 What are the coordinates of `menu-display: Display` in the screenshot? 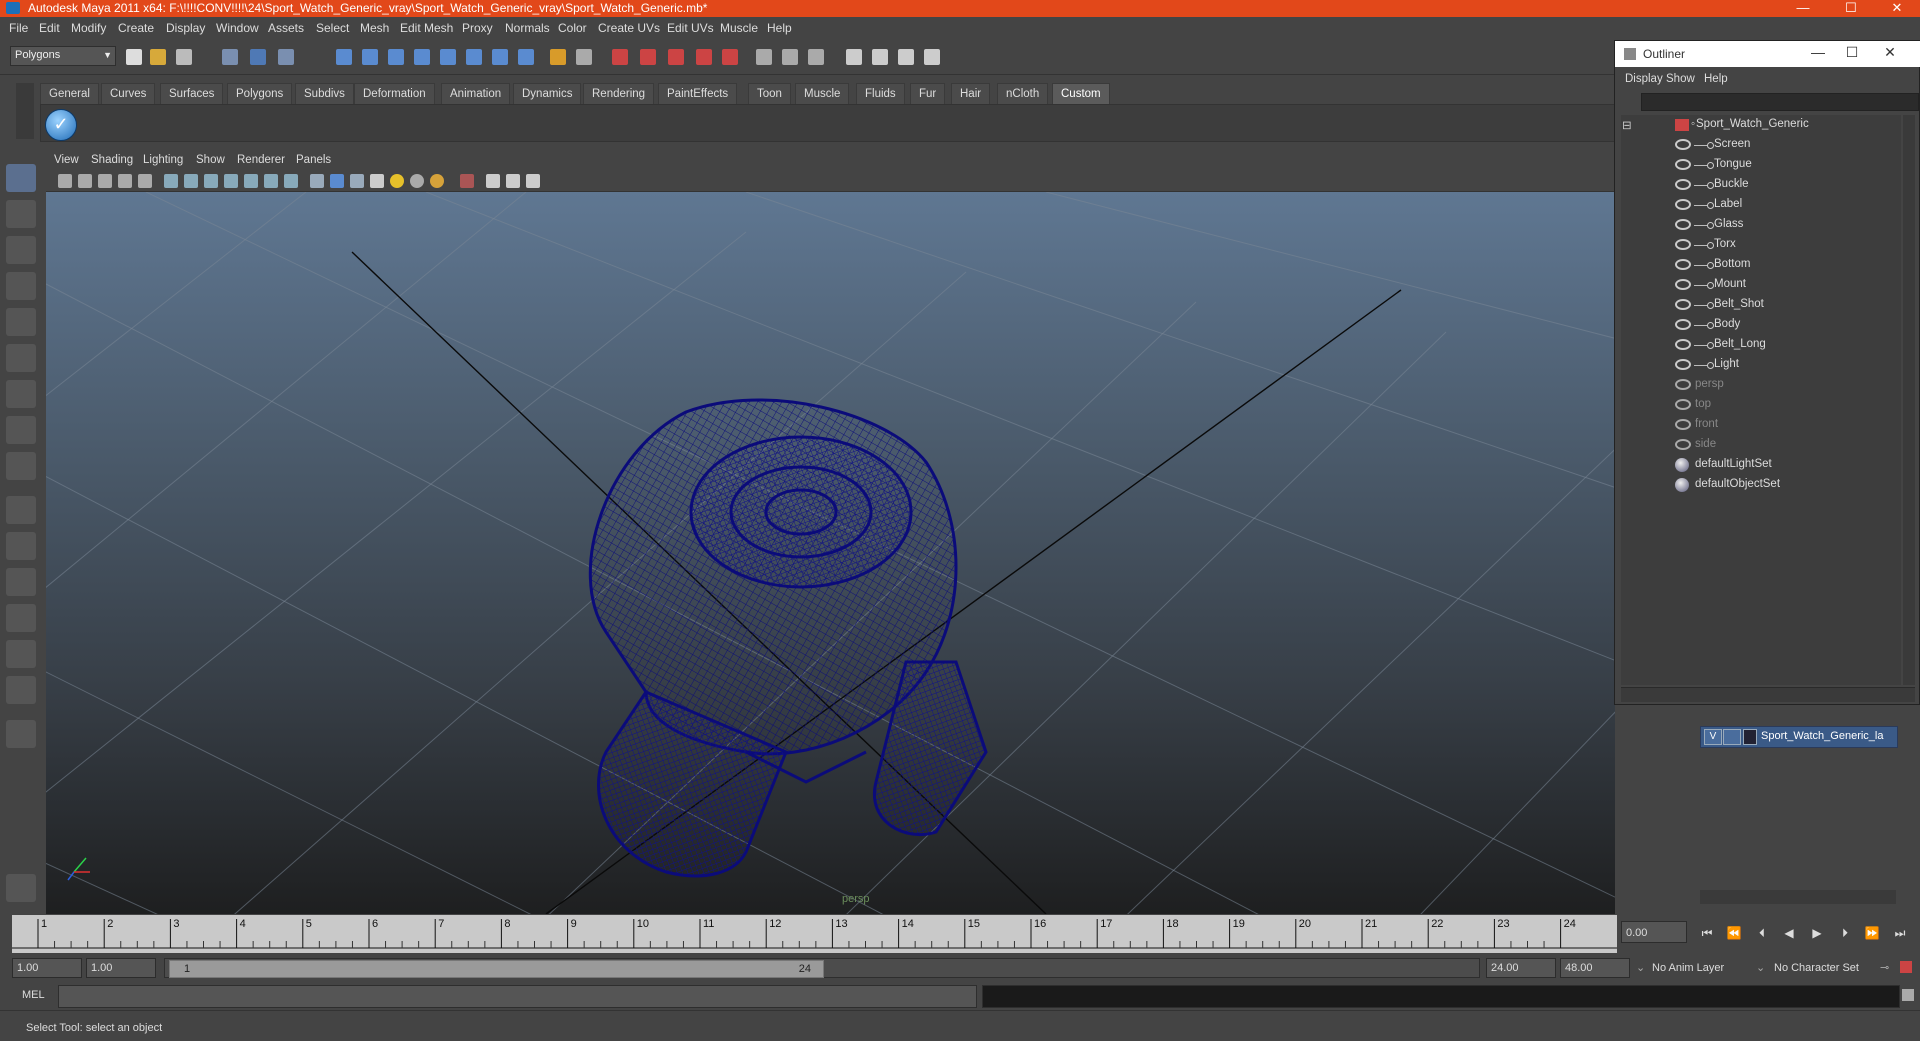 It's located at (185, 28).